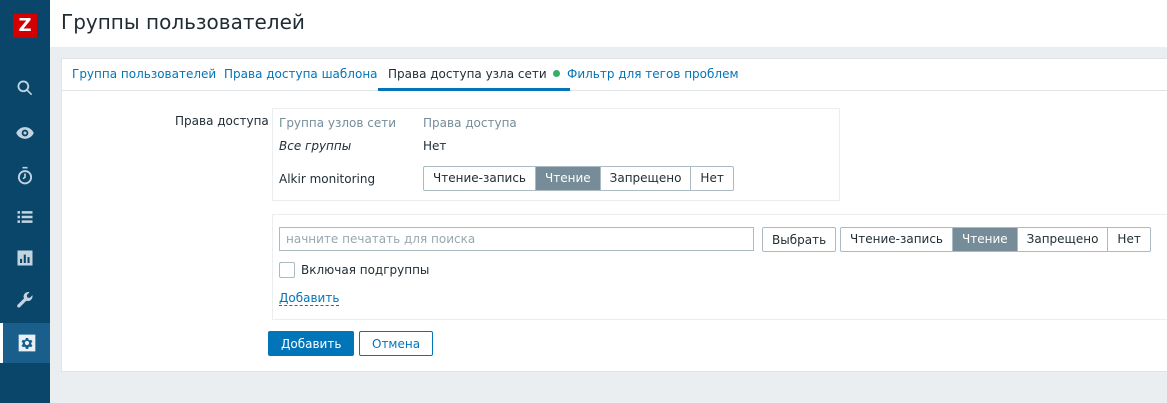  Describe the element at coordinates (287, 270) in the screenshot. I see `include-subgroups-checkbox` at that location.